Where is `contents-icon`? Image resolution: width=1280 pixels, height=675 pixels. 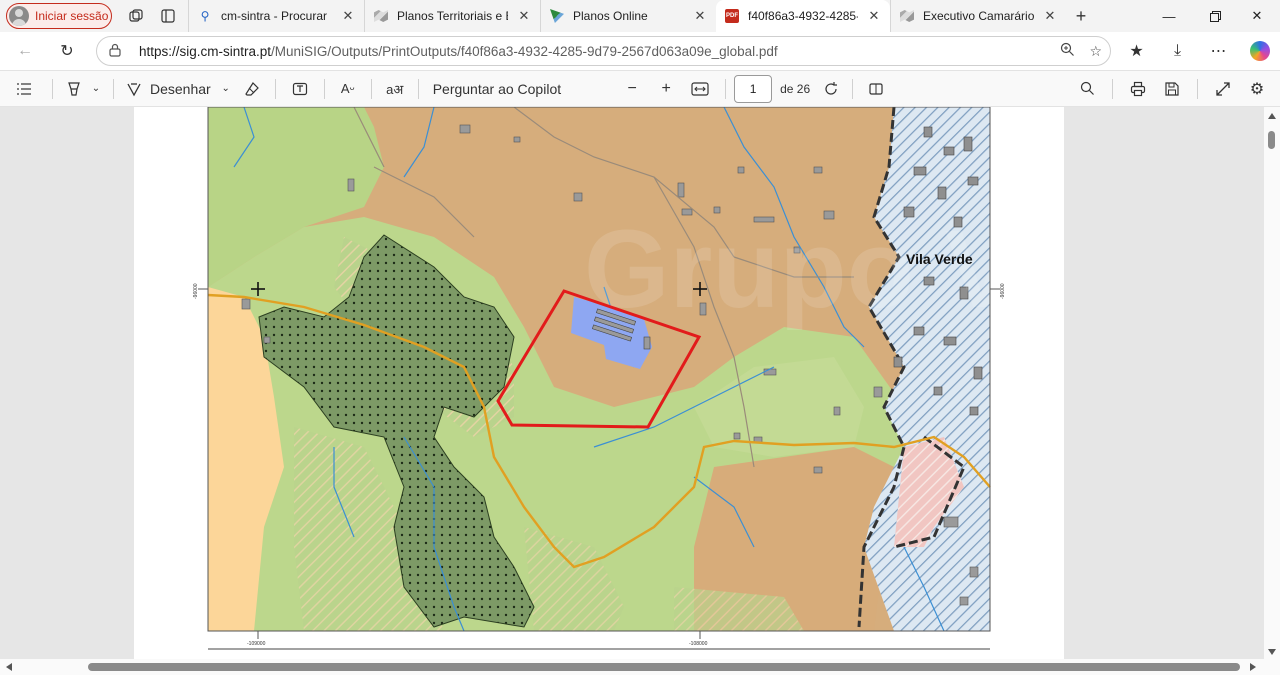 contents-icon is located at coordinates (24, 89).